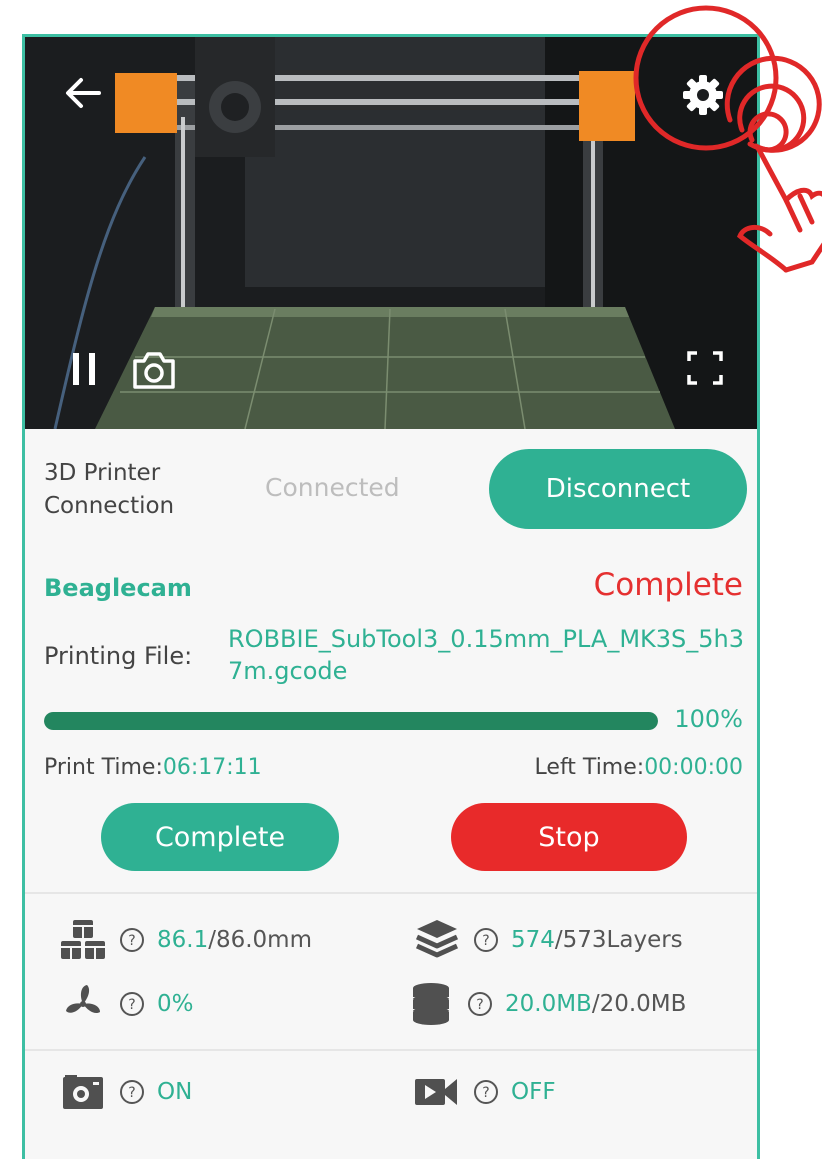 The image size is (822, 1159). I want to click on print-progress-percent: 100%, so click(708, 719).